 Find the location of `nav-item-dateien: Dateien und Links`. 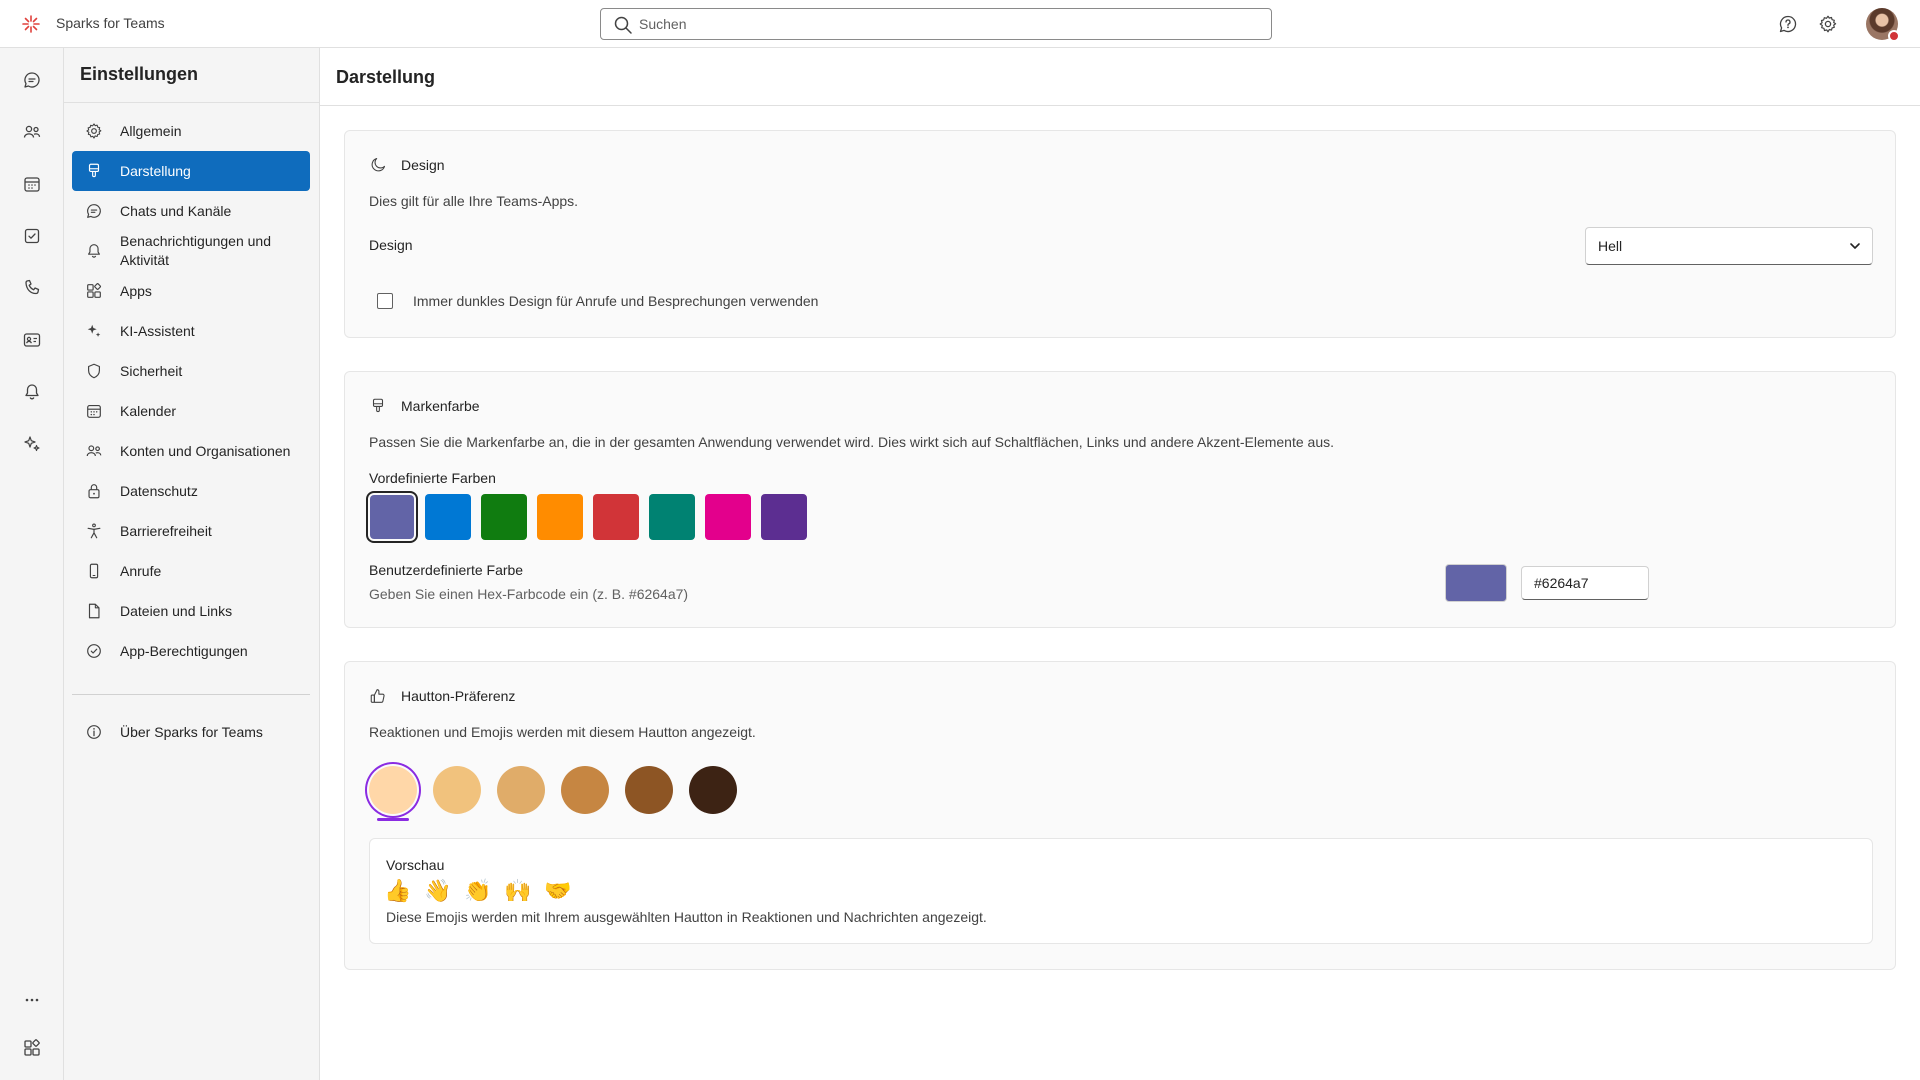

nav-item-dateien: Dateien und Links is located at coordinates (191, 611).